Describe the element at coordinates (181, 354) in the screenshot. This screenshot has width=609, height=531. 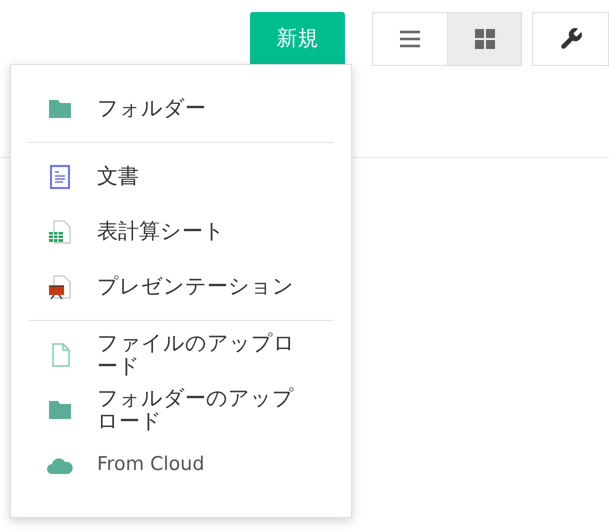
I see `menu-item: ファイルのアップロード` at that location.